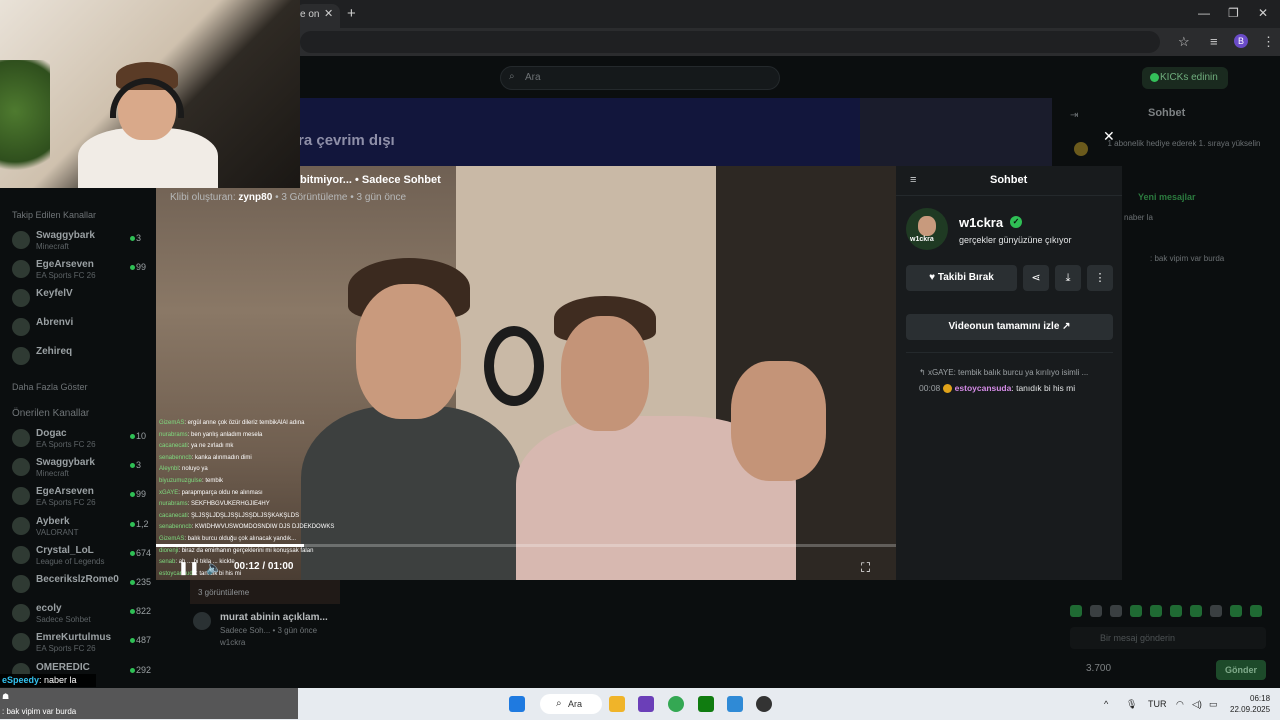 Image resolution: width=1280 pixels, height=720 pixels. Describe the element at coordinates (730, 42) in the screenshot. I see `url-field` at that location.